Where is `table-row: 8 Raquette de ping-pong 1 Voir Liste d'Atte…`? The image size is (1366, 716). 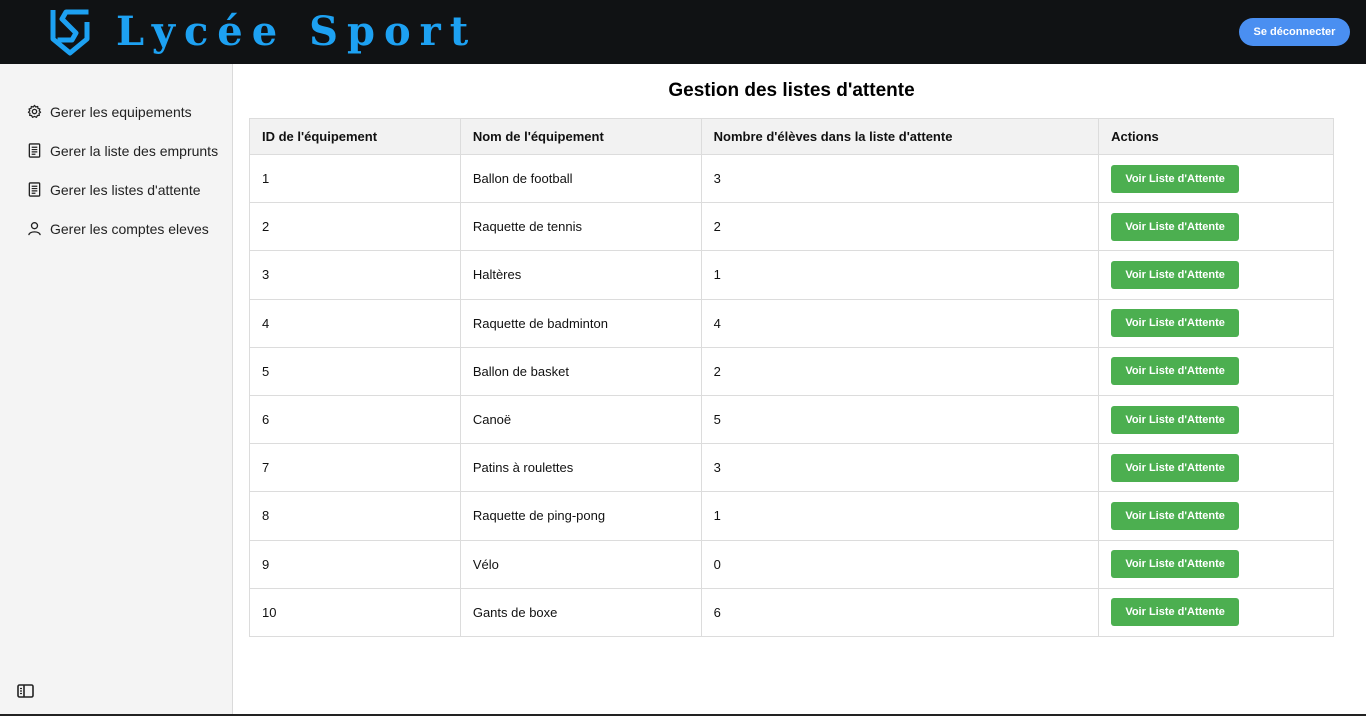 table-row: 8 Raquette de ping-pong 1 Voir Liste d'Atte… is located at coordinates (791, 516).